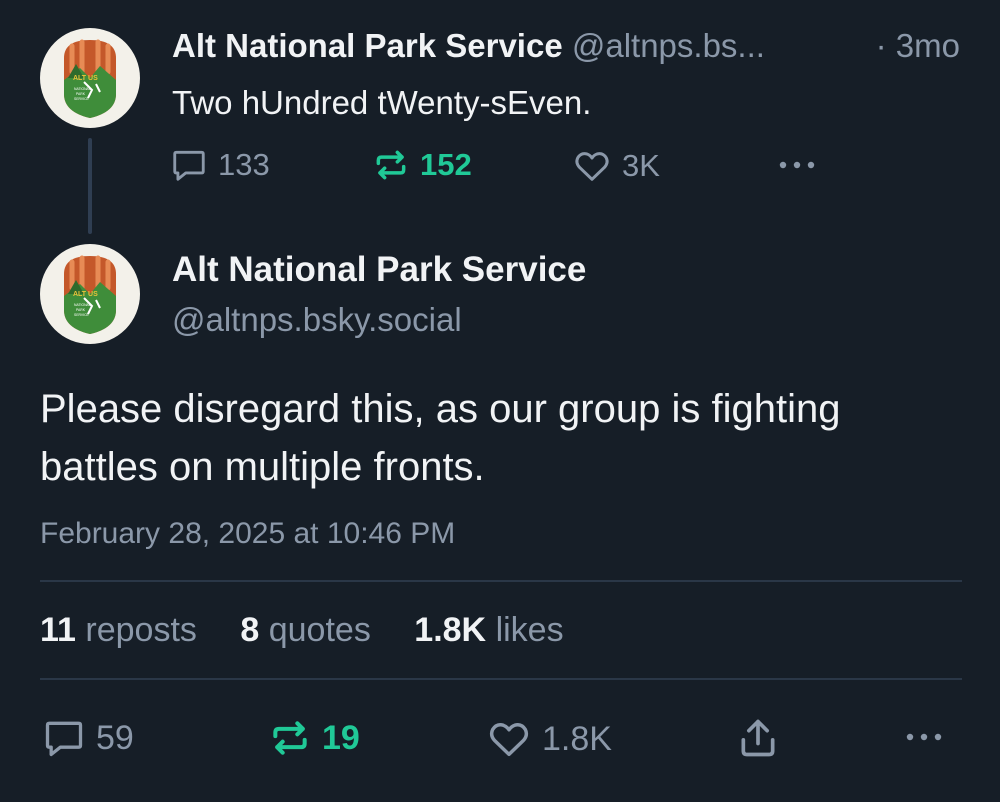 The height and width of the screenshot is (802, 1000). What do you see at coordinates (382, 102) in the screenshot?
I see `parent-post-text: Two hUndred tWenty-sEven.` at bounding box center [382, 102].